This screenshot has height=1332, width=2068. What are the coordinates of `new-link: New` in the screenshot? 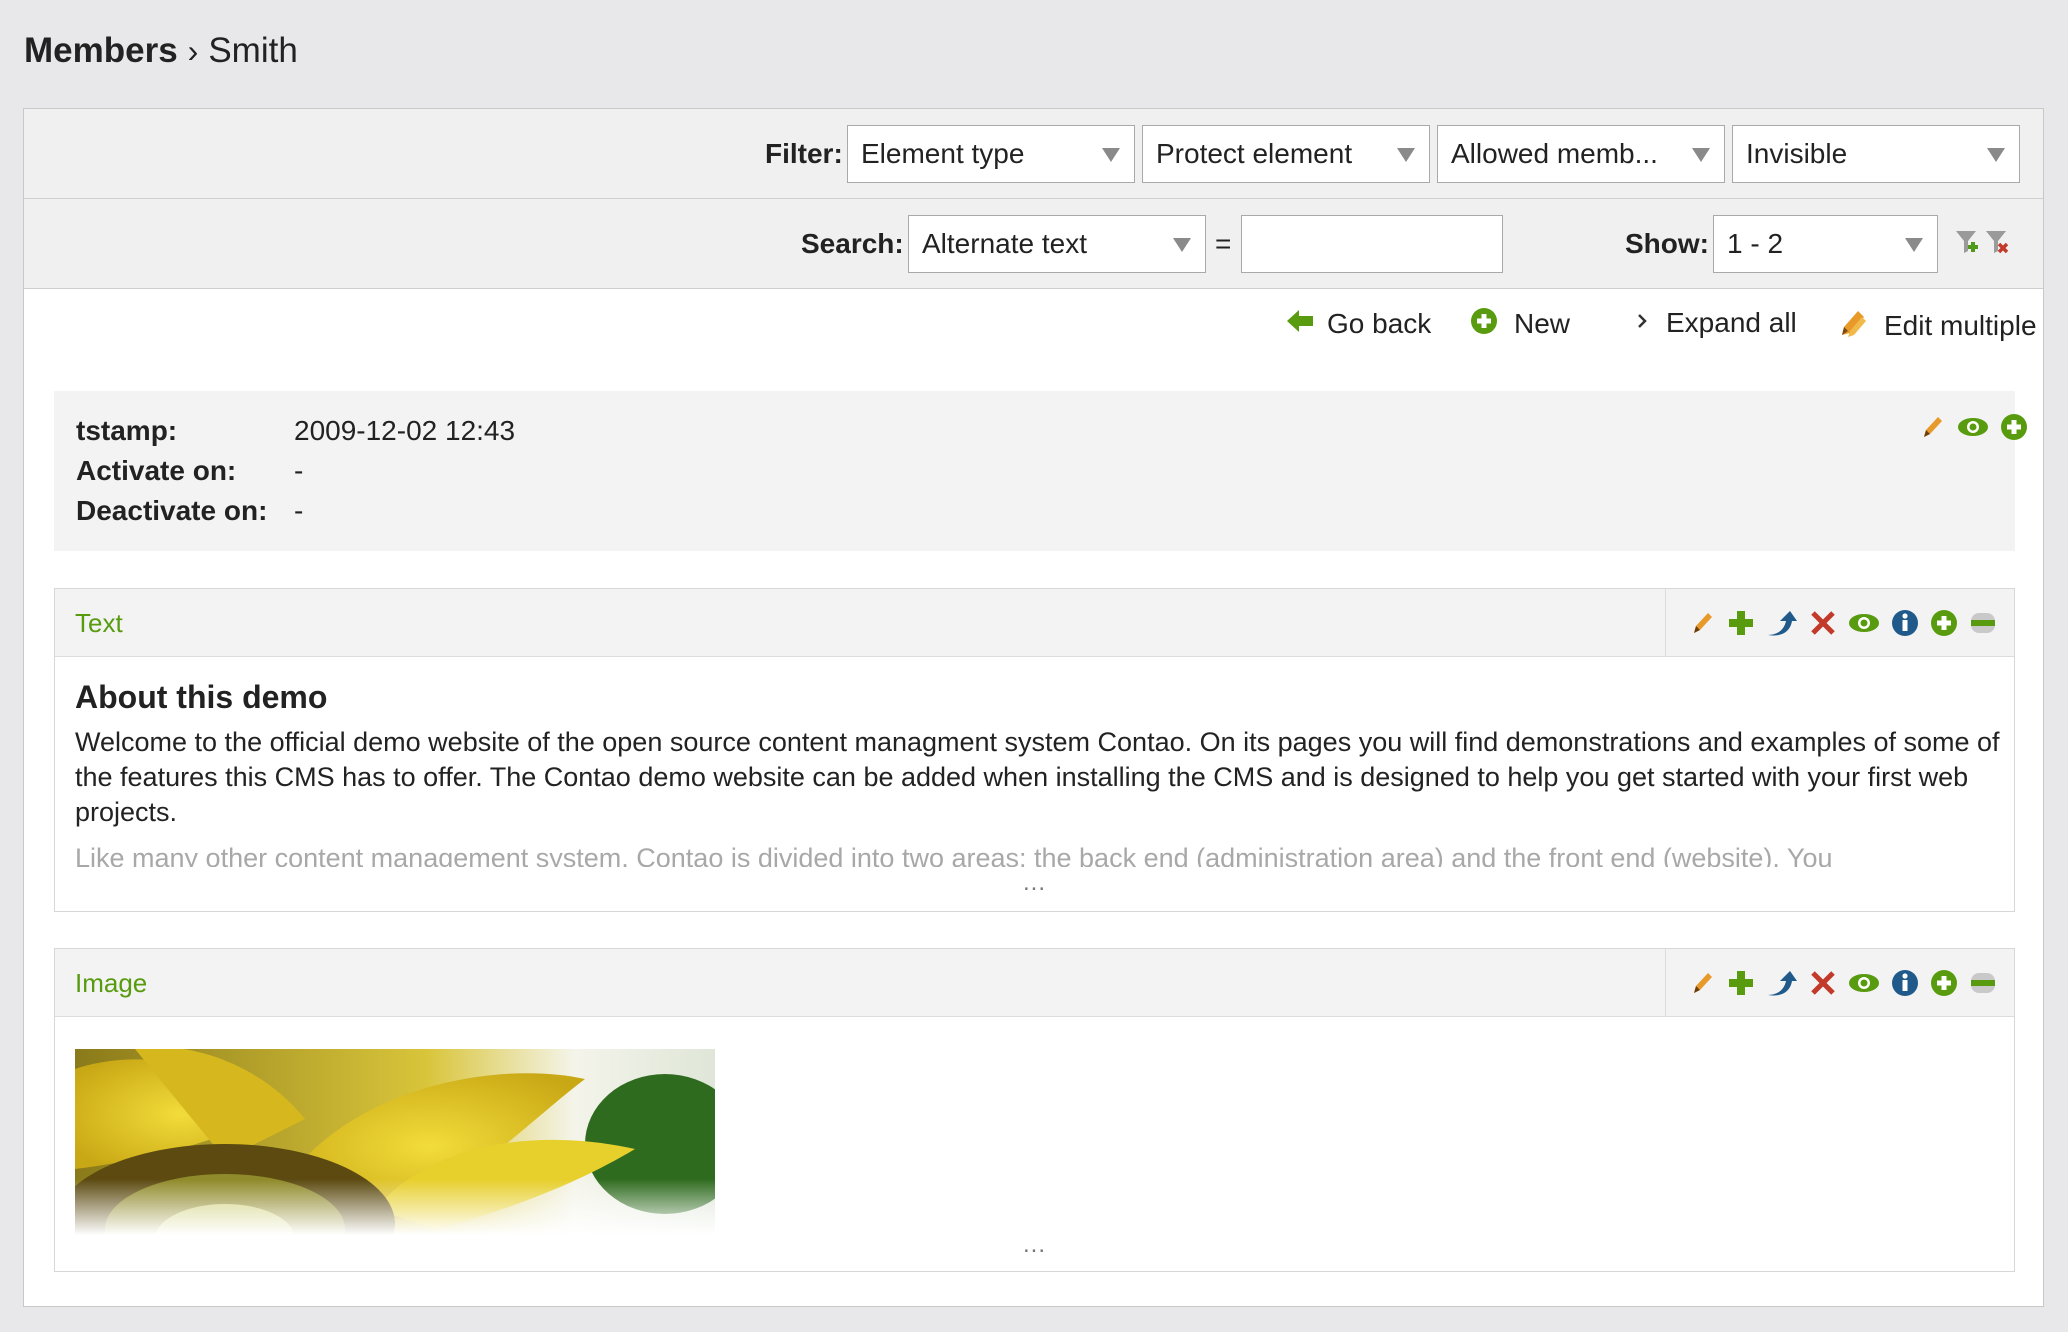 It's located at (1520, 323).